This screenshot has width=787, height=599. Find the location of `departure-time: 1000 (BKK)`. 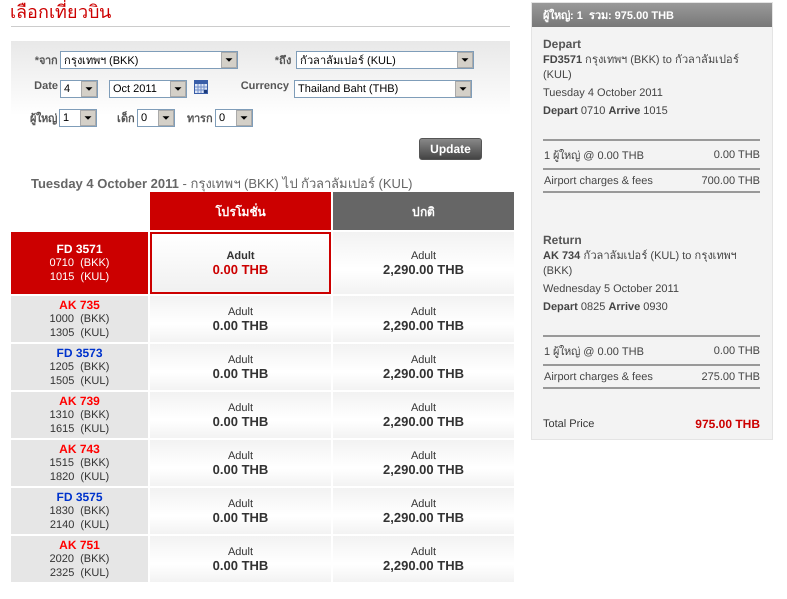

departure-time: 1000 (BKK) is located at coordinates (79, 319).